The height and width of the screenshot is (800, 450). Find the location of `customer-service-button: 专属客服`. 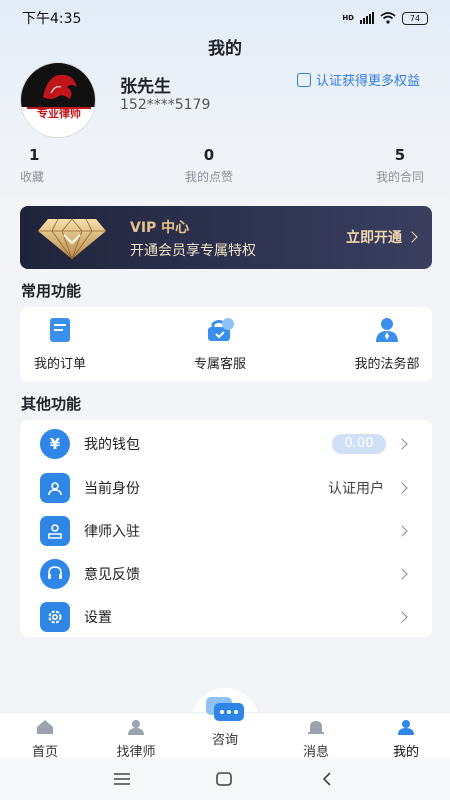

customer-service-button: 专属客服 is located at coordinates (220, 343).